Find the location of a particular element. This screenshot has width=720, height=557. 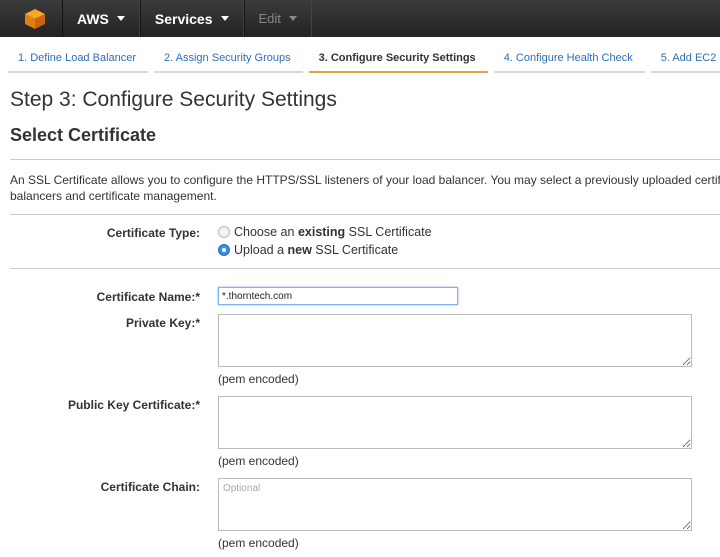

radio-new-prefix: Upload a is located at coordinates (261, 250).